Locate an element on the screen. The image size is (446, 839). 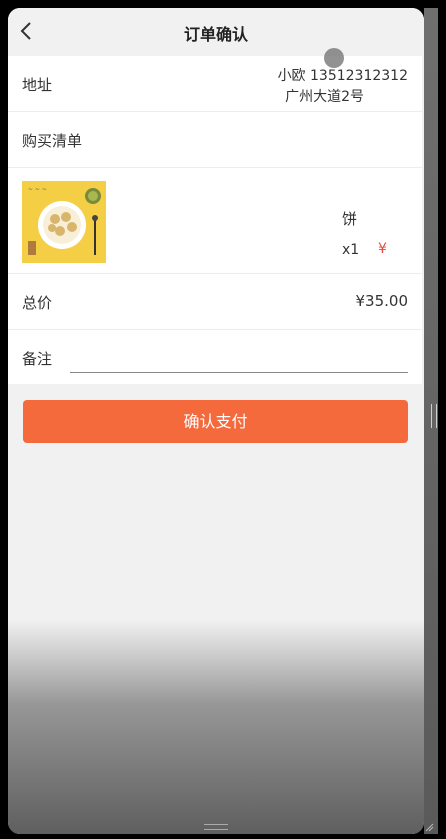
resize-grip-icon is located at coordinates (429, 827).